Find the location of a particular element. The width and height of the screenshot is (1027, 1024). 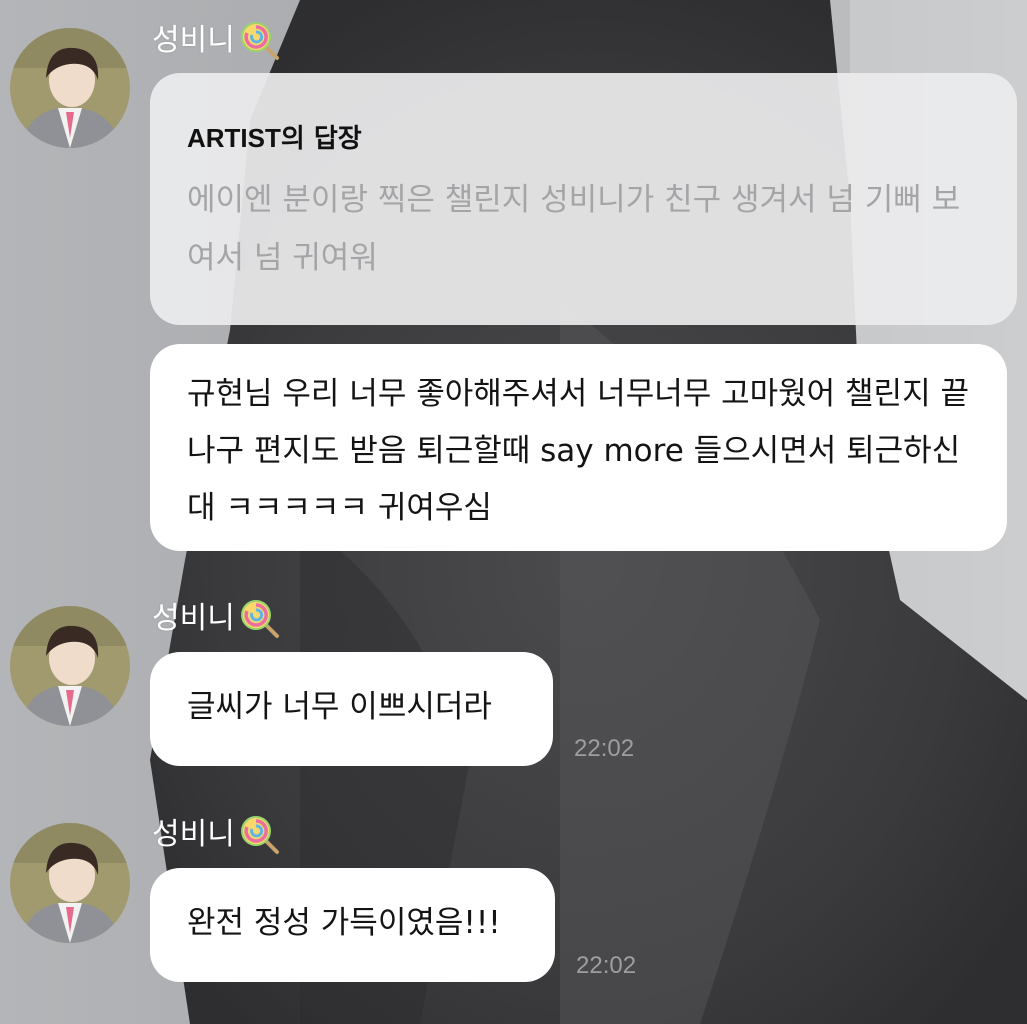

message-bubble: 완전 정성 가득이였음!!! is located at coordinates (352, 925).